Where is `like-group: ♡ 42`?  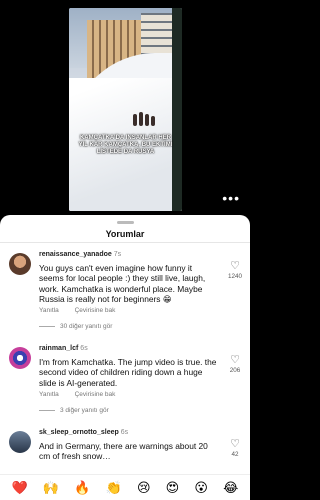 like-group: ♡ 42 is located at coordinates (235, 449).